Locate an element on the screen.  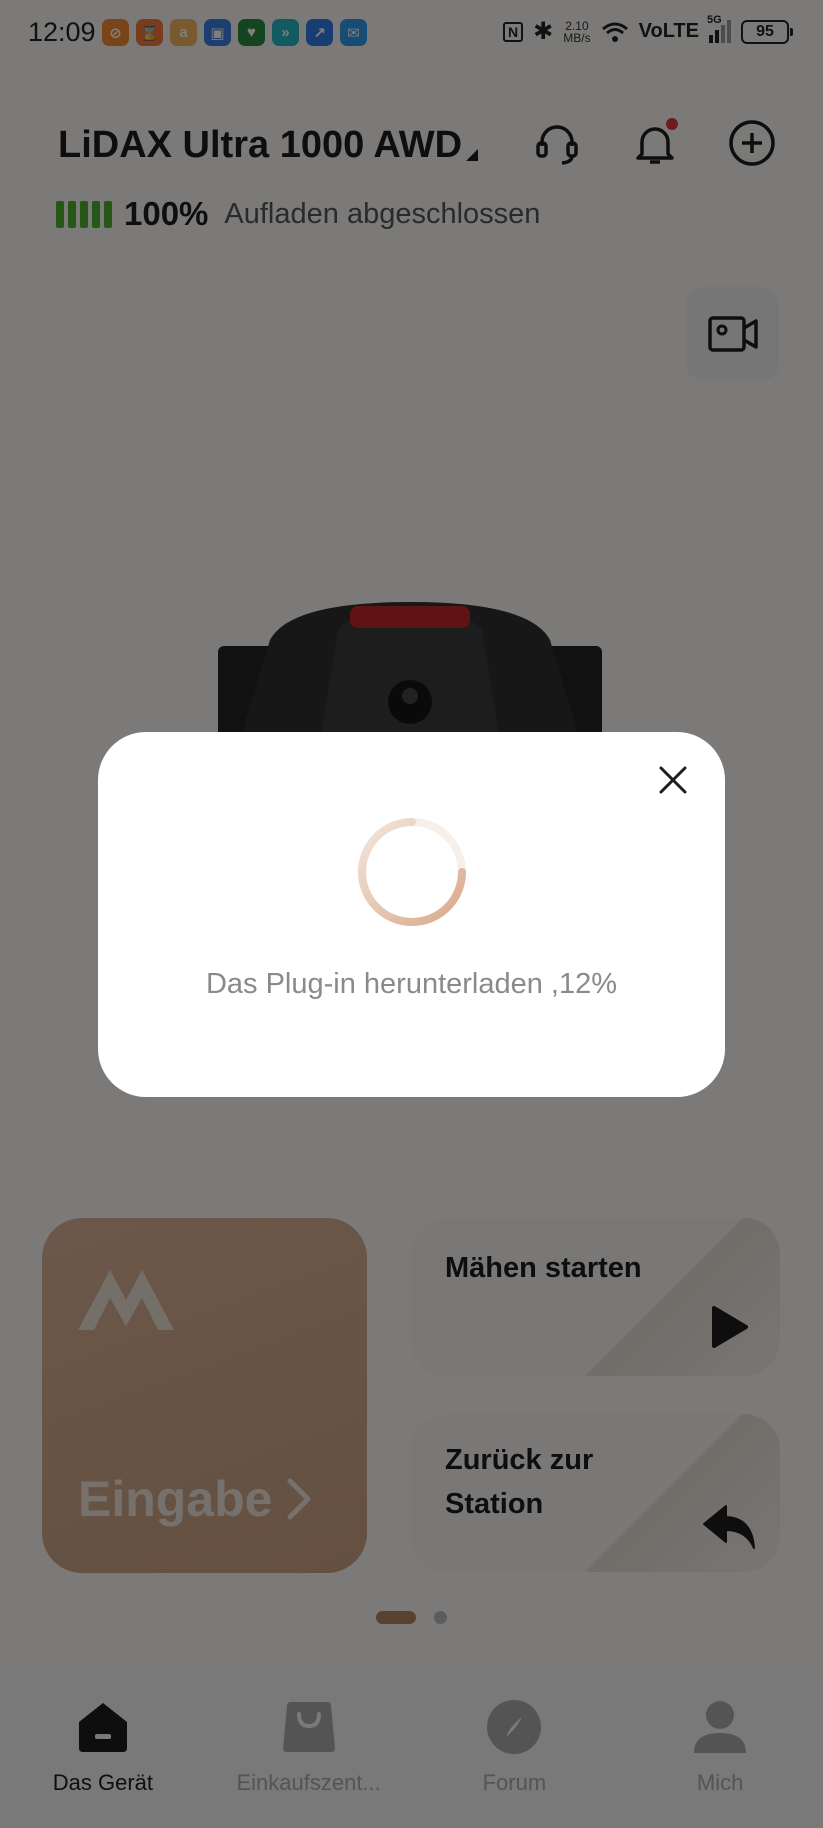
download-progress-text: Das Plug-in herunterladen ,12% is located at coordinates (411, 984).